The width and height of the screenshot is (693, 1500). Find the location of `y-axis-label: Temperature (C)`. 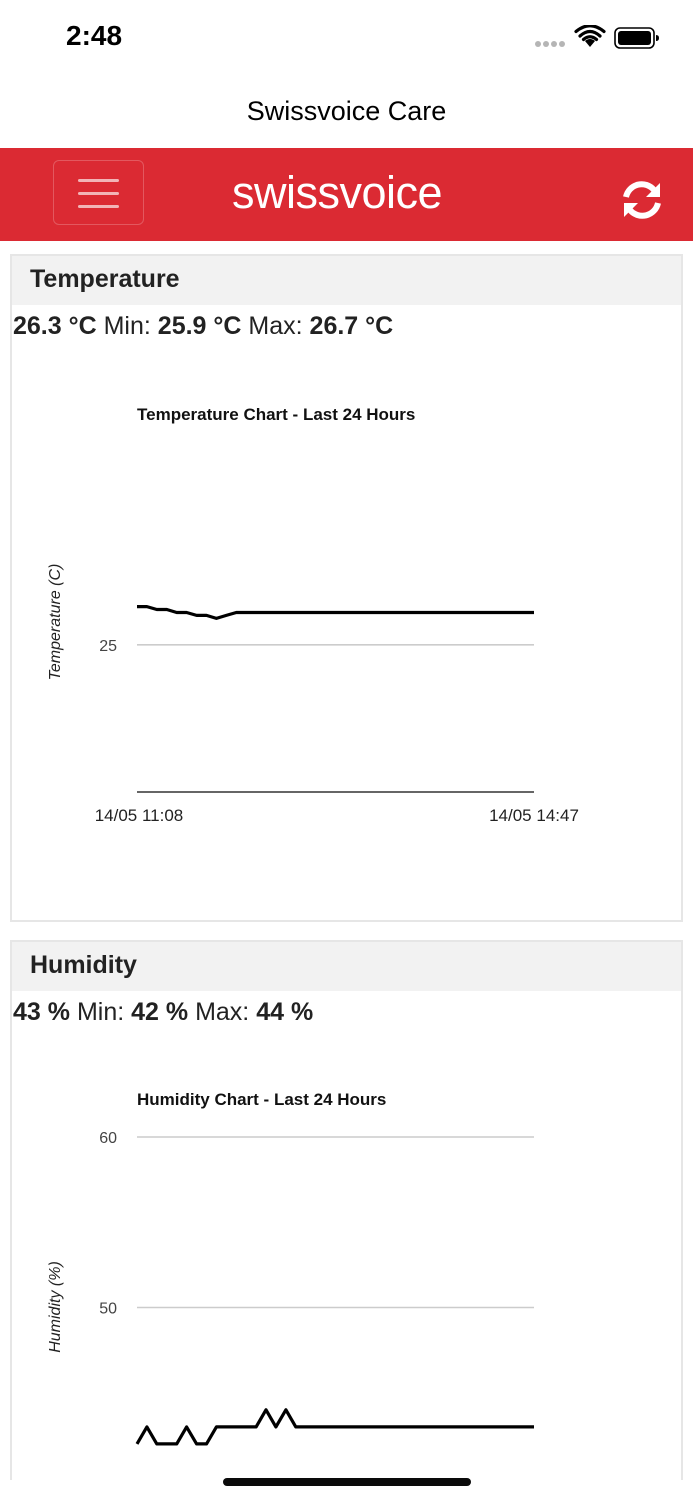

y-axis-label: Temperature (C) is located at coordinates (55, 622).